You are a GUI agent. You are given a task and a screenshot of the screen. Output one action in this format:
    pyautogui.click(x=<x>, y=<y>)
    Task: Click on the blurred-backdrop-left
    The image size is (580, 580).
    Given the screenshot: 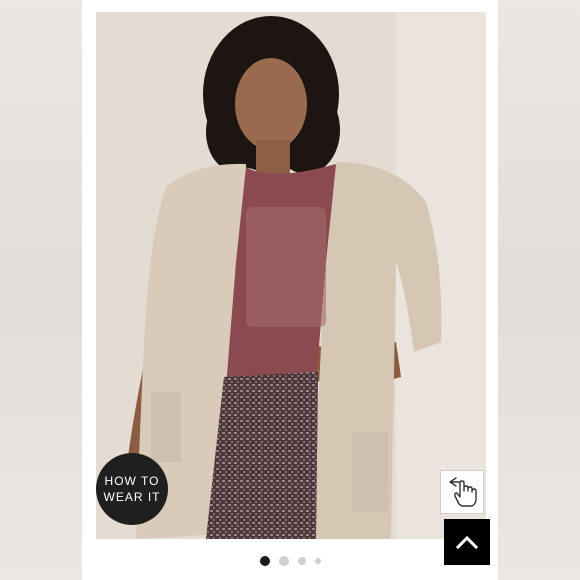 What is the action you would take?
    pyautogui.click(x=41, y=290)
    